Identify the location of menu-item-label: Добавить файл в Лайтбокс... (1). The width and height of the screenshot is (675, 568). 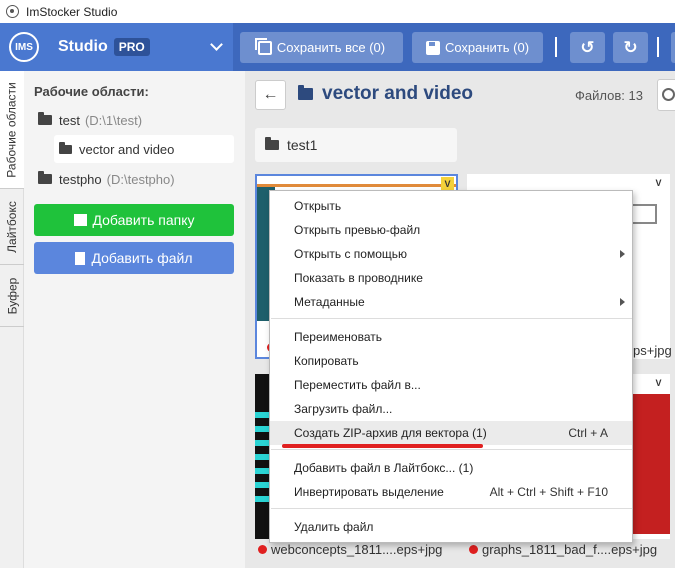
(384, 468).